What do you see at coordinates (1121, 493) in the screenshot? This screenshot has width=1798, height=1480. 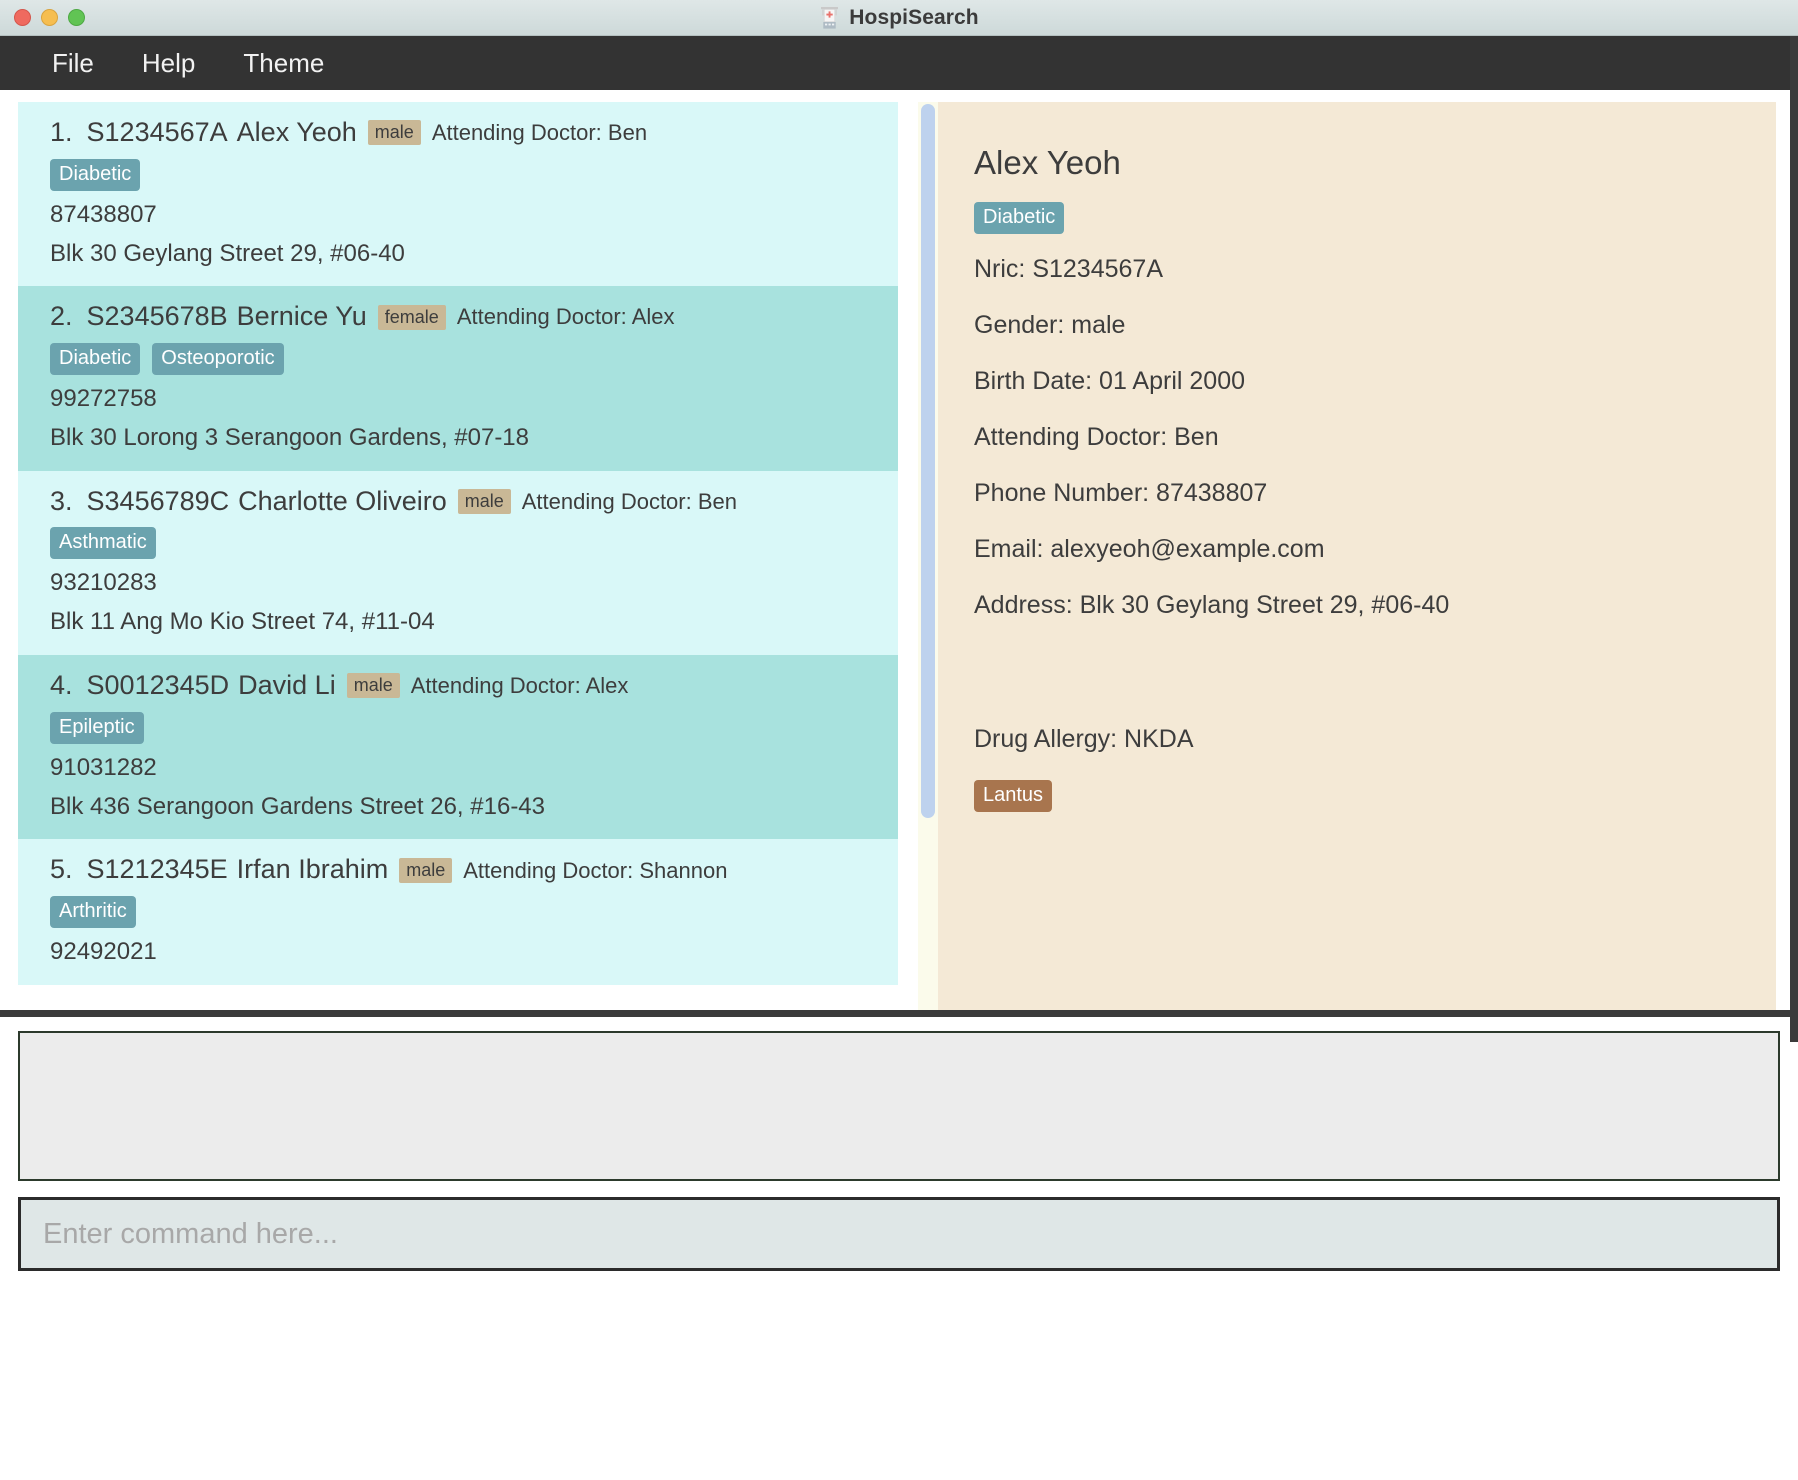 I see `detail-phone-number: Phone Number: 87438807` at bounding box center [1121, 493].